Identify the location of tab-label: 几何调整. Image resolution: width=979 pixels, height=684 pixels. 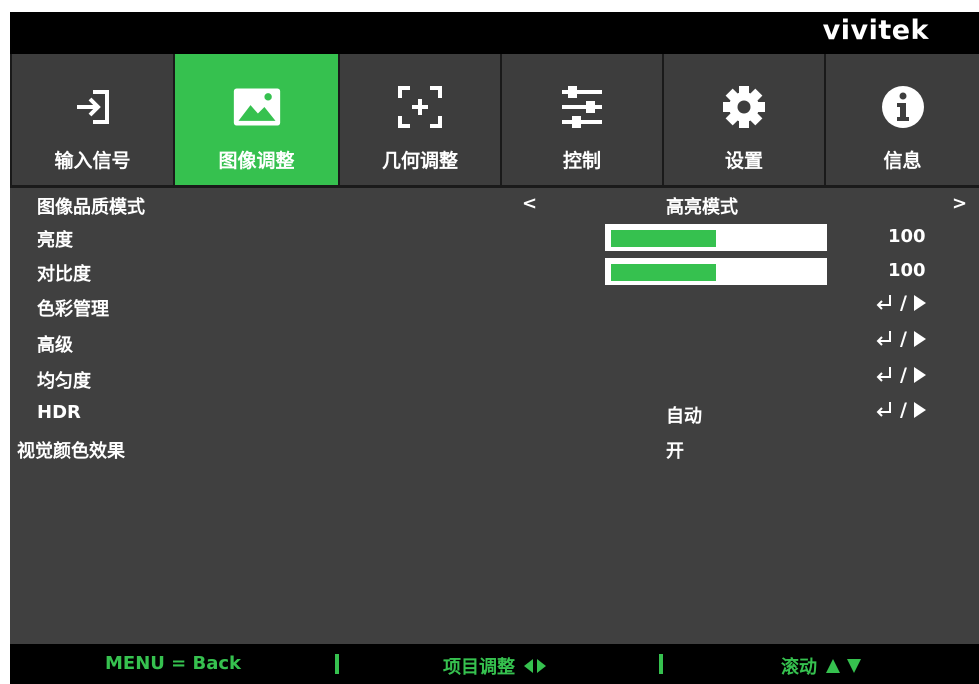
(419, 161).